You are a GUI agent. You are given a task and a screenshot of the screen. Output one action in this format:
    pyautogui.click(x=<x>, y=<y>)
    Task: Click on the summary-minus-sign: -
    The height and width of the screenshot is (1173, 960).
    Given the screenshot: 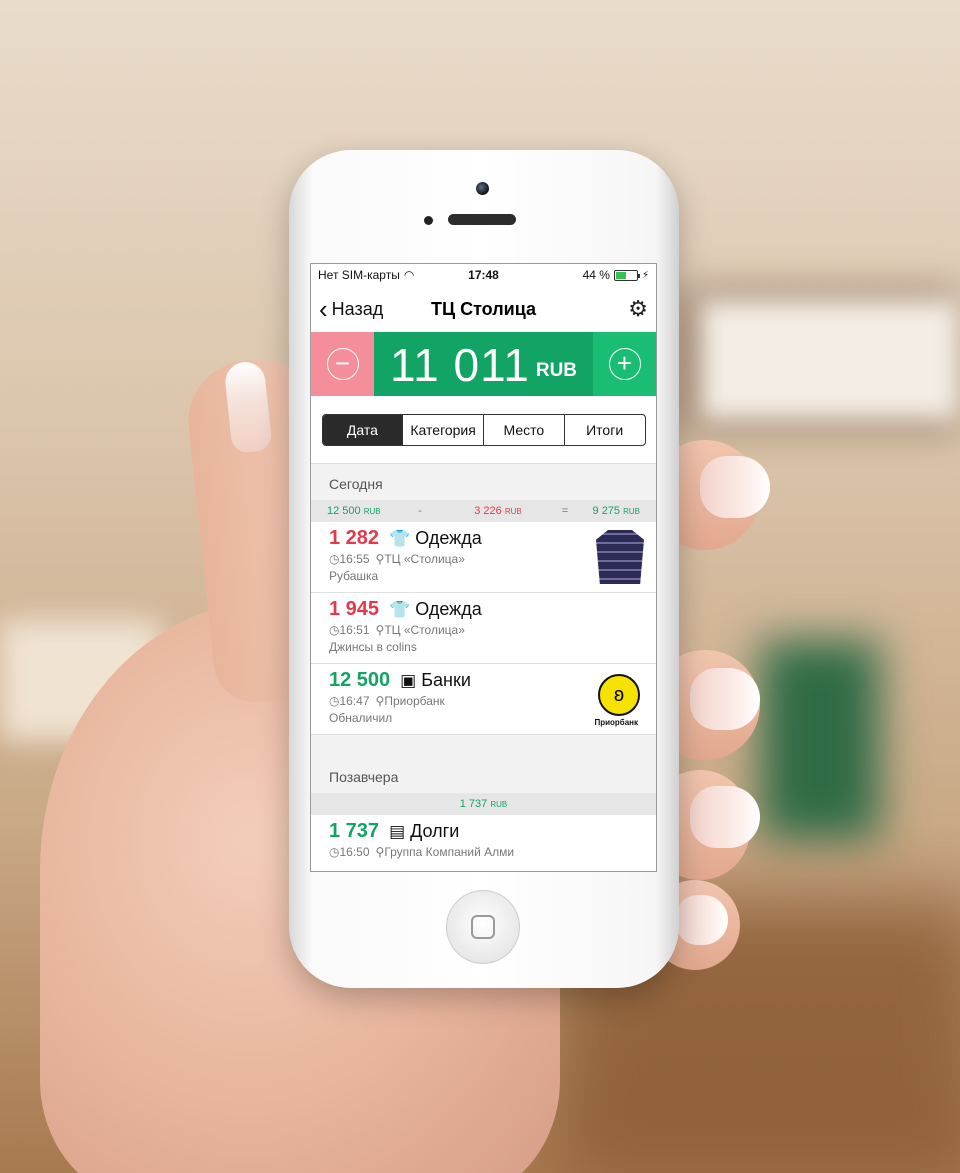 What is the action you would take?
    pyautogui.click(x=420, y=511)
    